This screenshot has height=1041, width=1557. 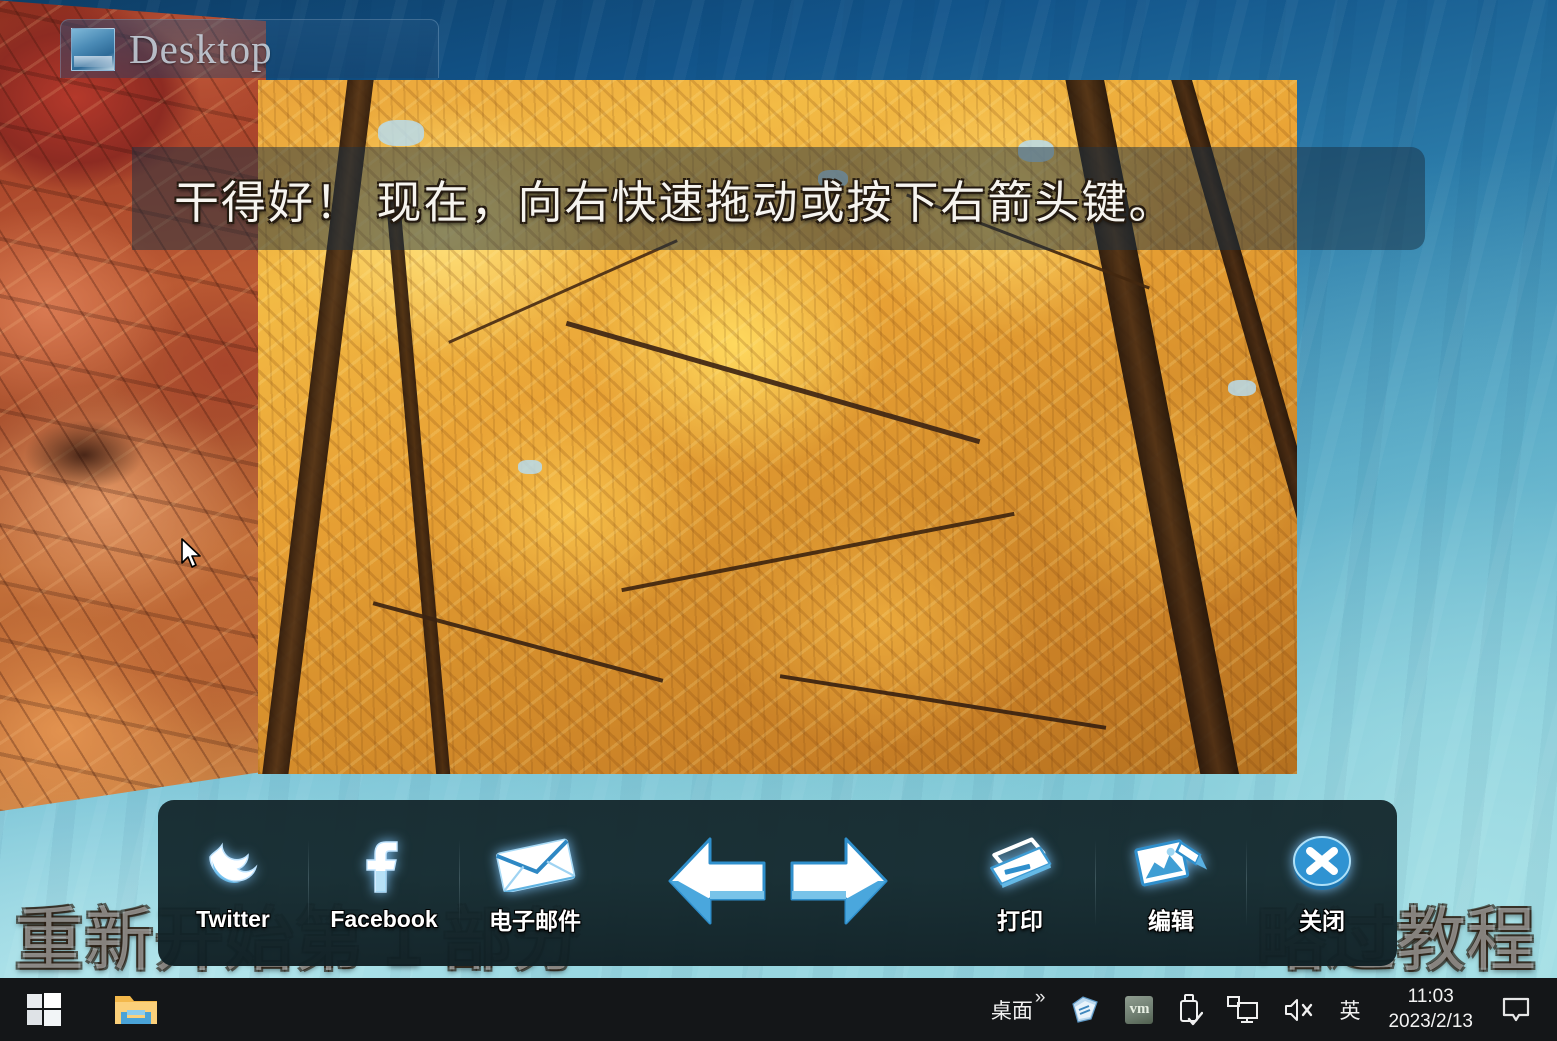 I want to click on folded-paper-icon, so click(x=1085, y=1009).